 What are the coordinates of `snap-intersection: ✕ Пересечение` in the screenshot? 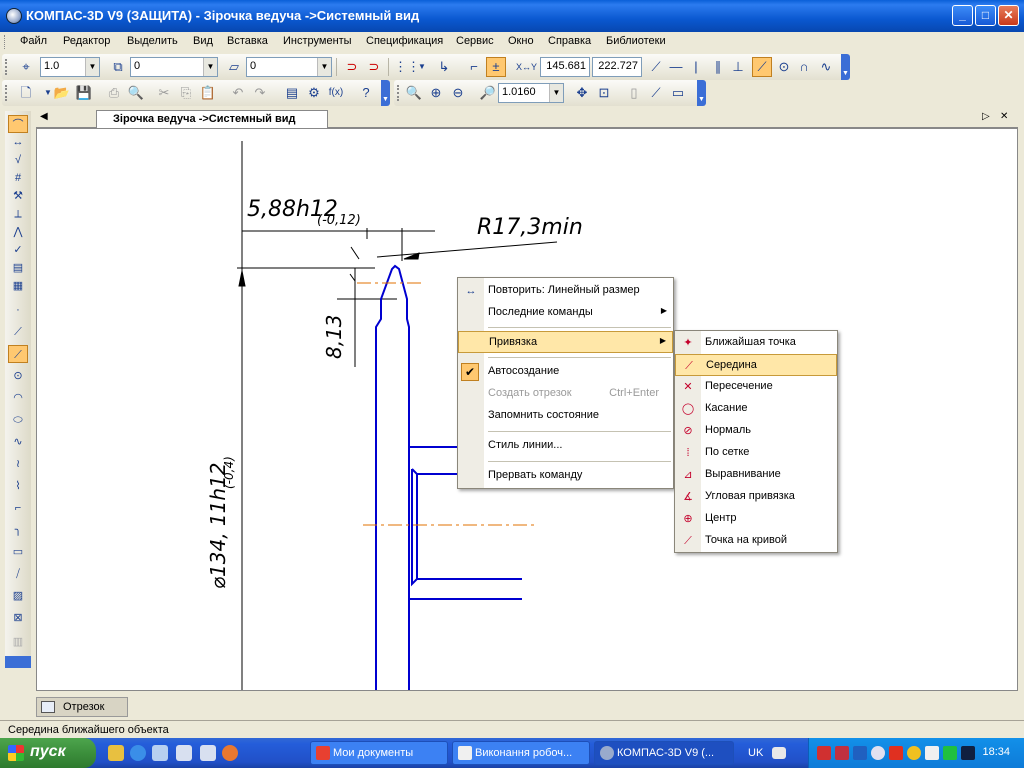 It's located at (756, 387).